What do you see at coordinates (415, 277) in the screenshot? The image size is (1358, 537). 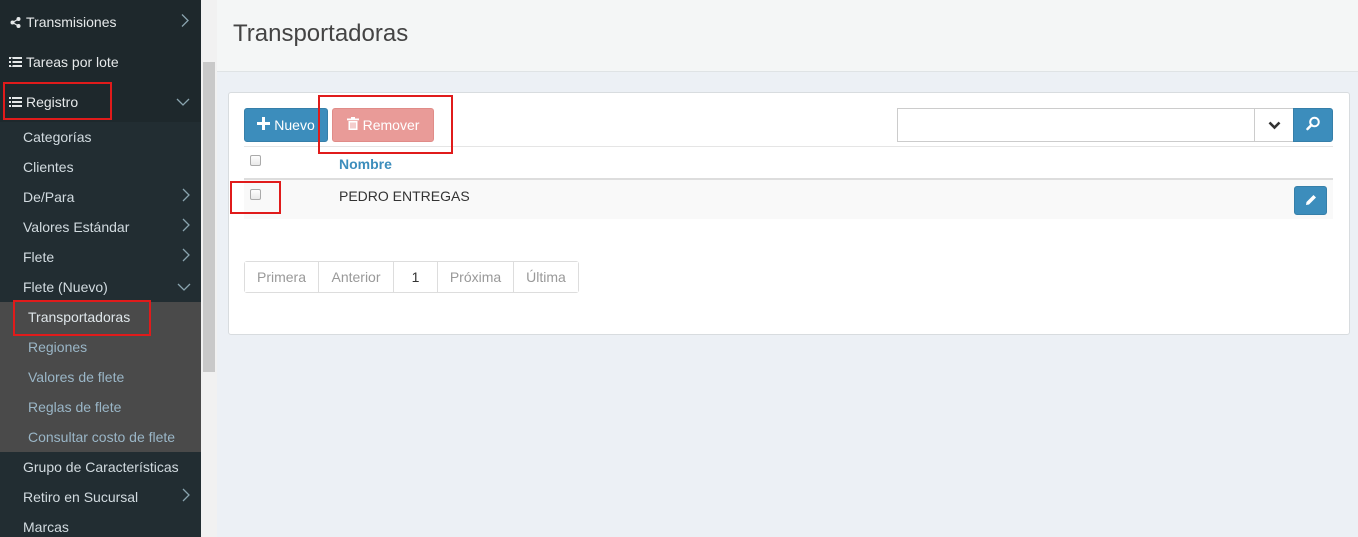 I see `pagination-current-page: 1` at bounding box center [415, 277].